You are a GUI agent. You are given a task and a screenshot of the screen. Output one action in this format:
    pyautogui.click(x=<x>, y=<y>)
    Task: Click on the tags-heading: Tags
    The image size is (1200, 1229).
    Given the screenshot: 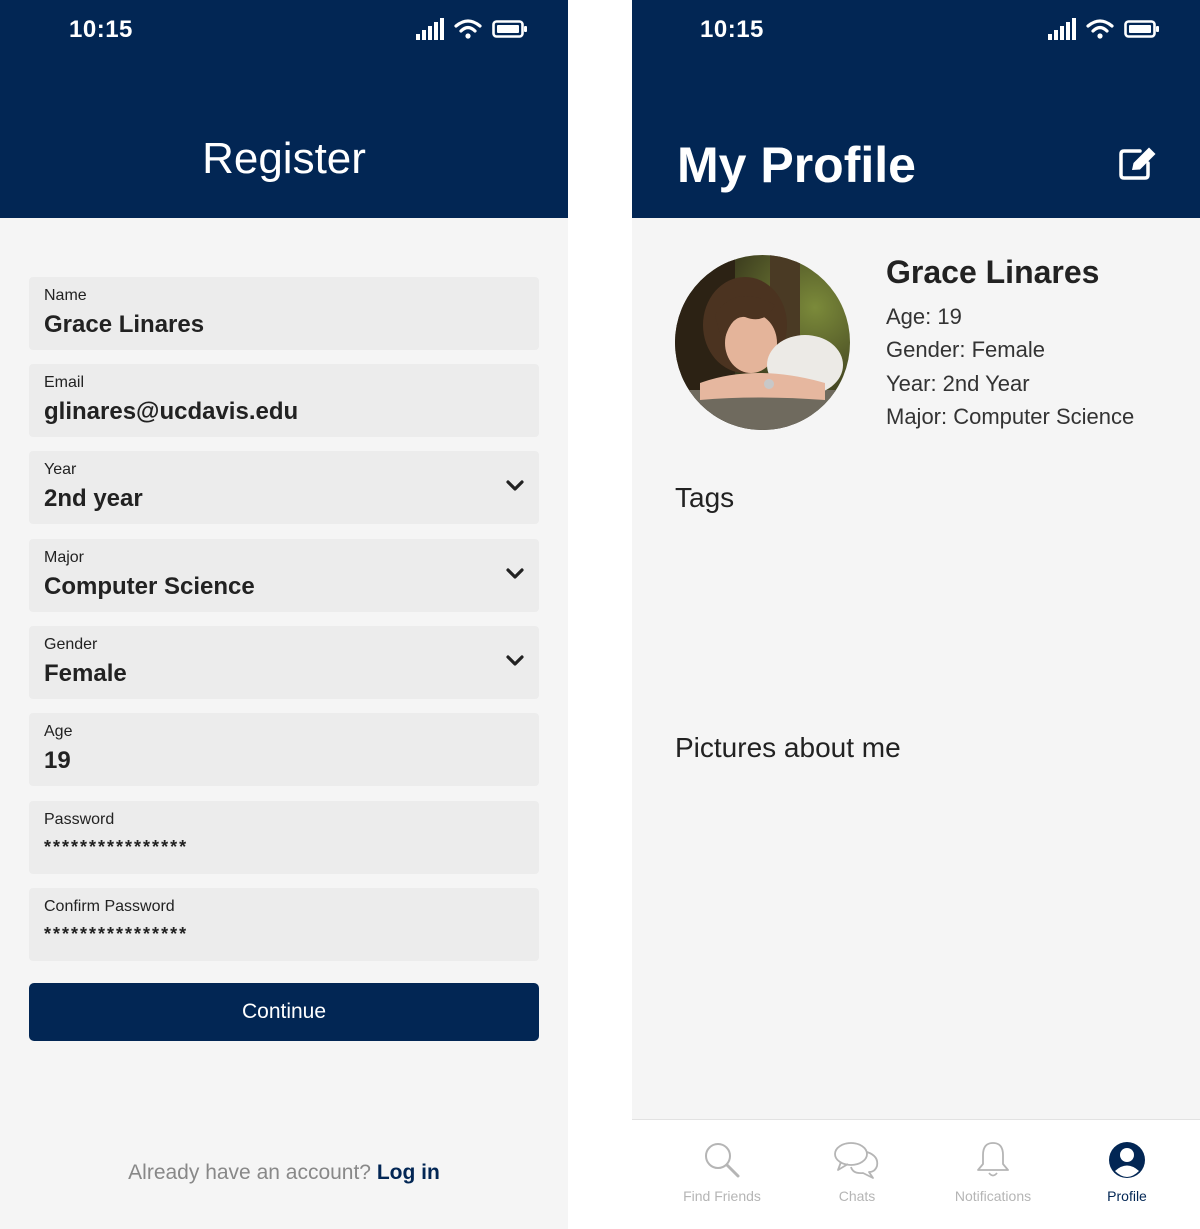 What is the action you would take?
    pyautogui.click(x=705, y=497)
    